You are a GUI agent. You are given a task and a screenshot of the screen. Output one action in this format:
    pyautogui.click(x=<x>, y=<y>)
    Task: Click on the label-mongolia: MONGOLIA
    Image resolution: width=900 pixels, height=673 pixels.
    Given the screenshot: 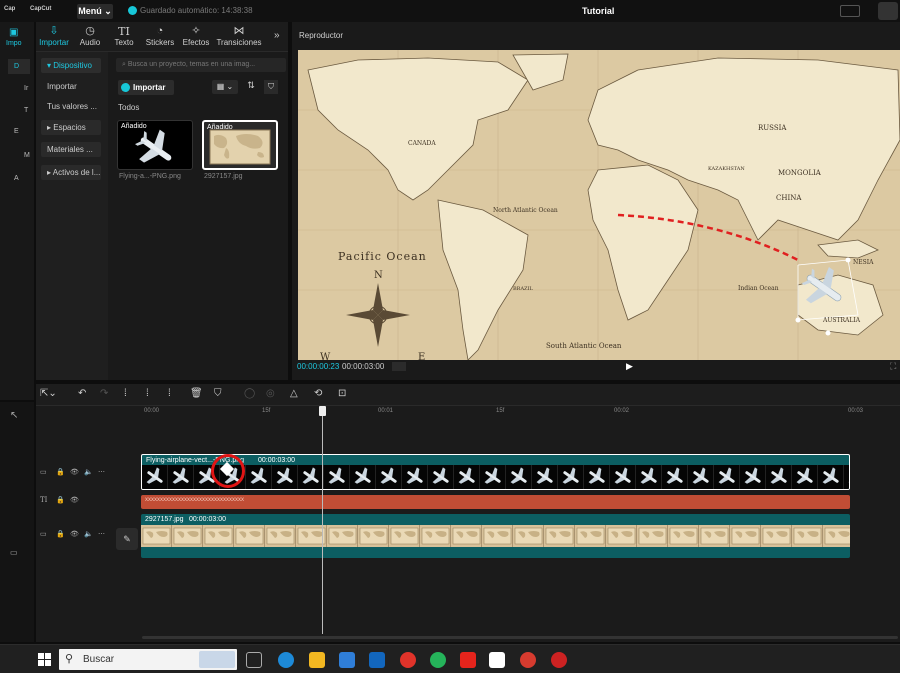 What is the action you would take?
    pyautogui.click(x=800, y=173)
    